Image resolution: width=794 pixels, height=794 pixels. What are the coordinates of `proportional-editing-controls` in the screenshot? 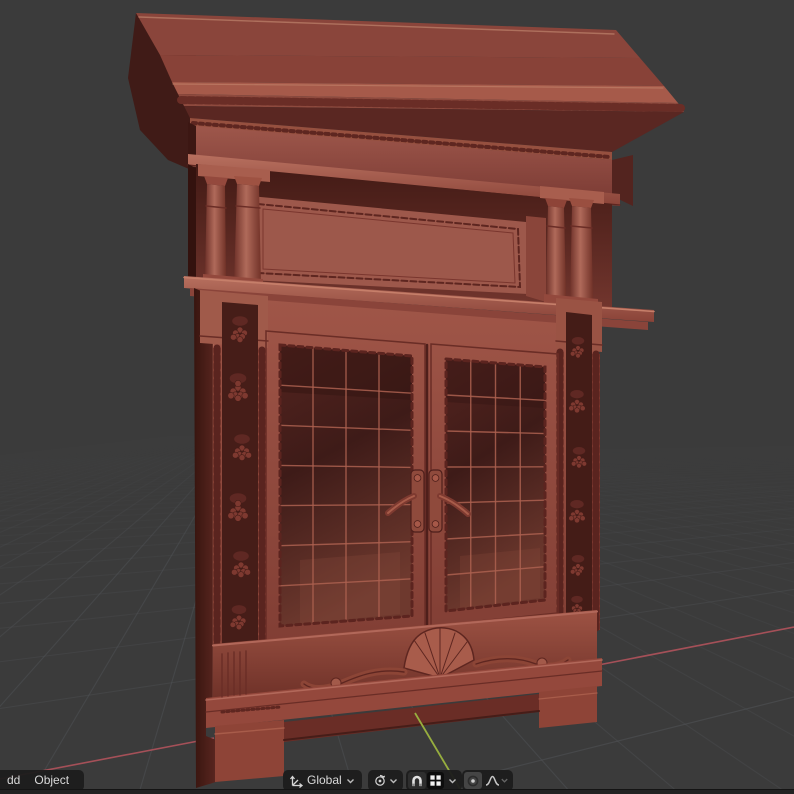 It's located at (487, 780).